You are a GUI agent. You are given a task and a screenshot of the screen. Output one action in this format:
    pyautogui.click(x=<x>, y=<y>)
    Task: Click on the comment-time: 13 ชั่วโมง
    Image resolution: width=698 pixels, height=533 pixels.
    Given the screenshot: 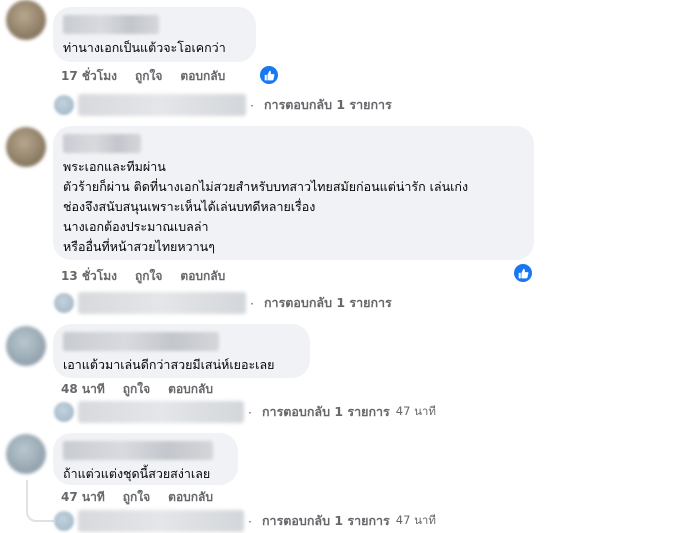 What is the action you would take?
    pyautogui.click(x=89, y=276)
    